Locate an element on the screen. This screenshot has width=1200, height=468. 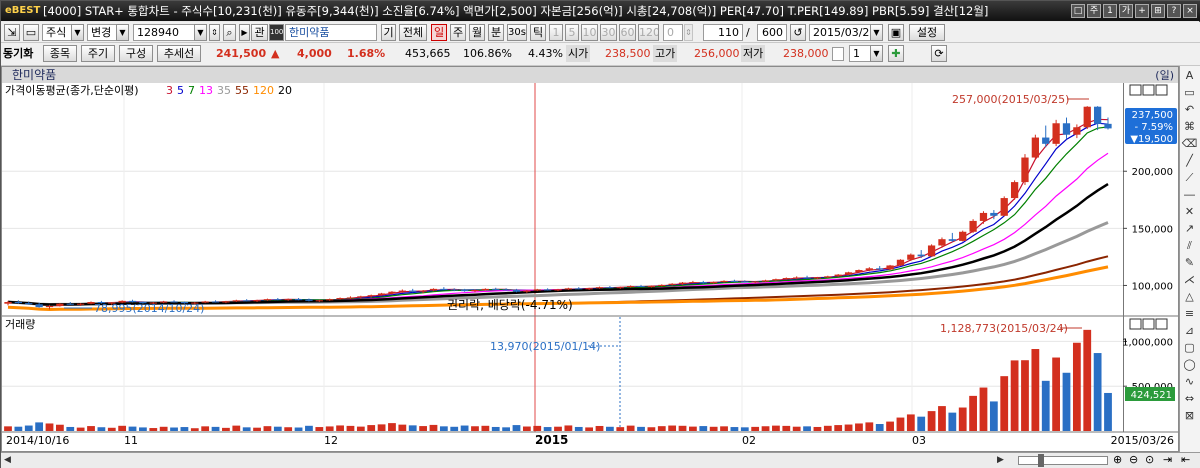
zoom-reset-icon: ↺ is located at coordinates (798, 32).